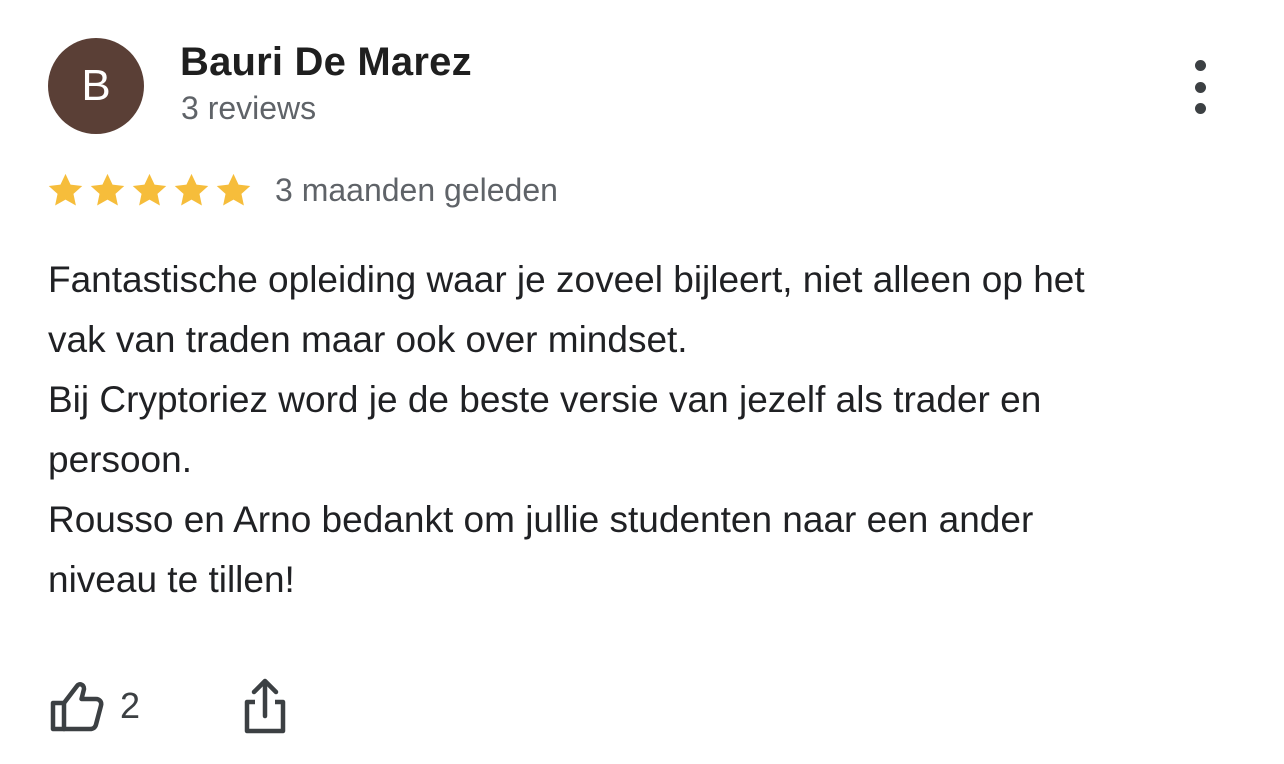 This screenshot has height=764, width=1284. I want to click on star-rating, so click(149, 190).